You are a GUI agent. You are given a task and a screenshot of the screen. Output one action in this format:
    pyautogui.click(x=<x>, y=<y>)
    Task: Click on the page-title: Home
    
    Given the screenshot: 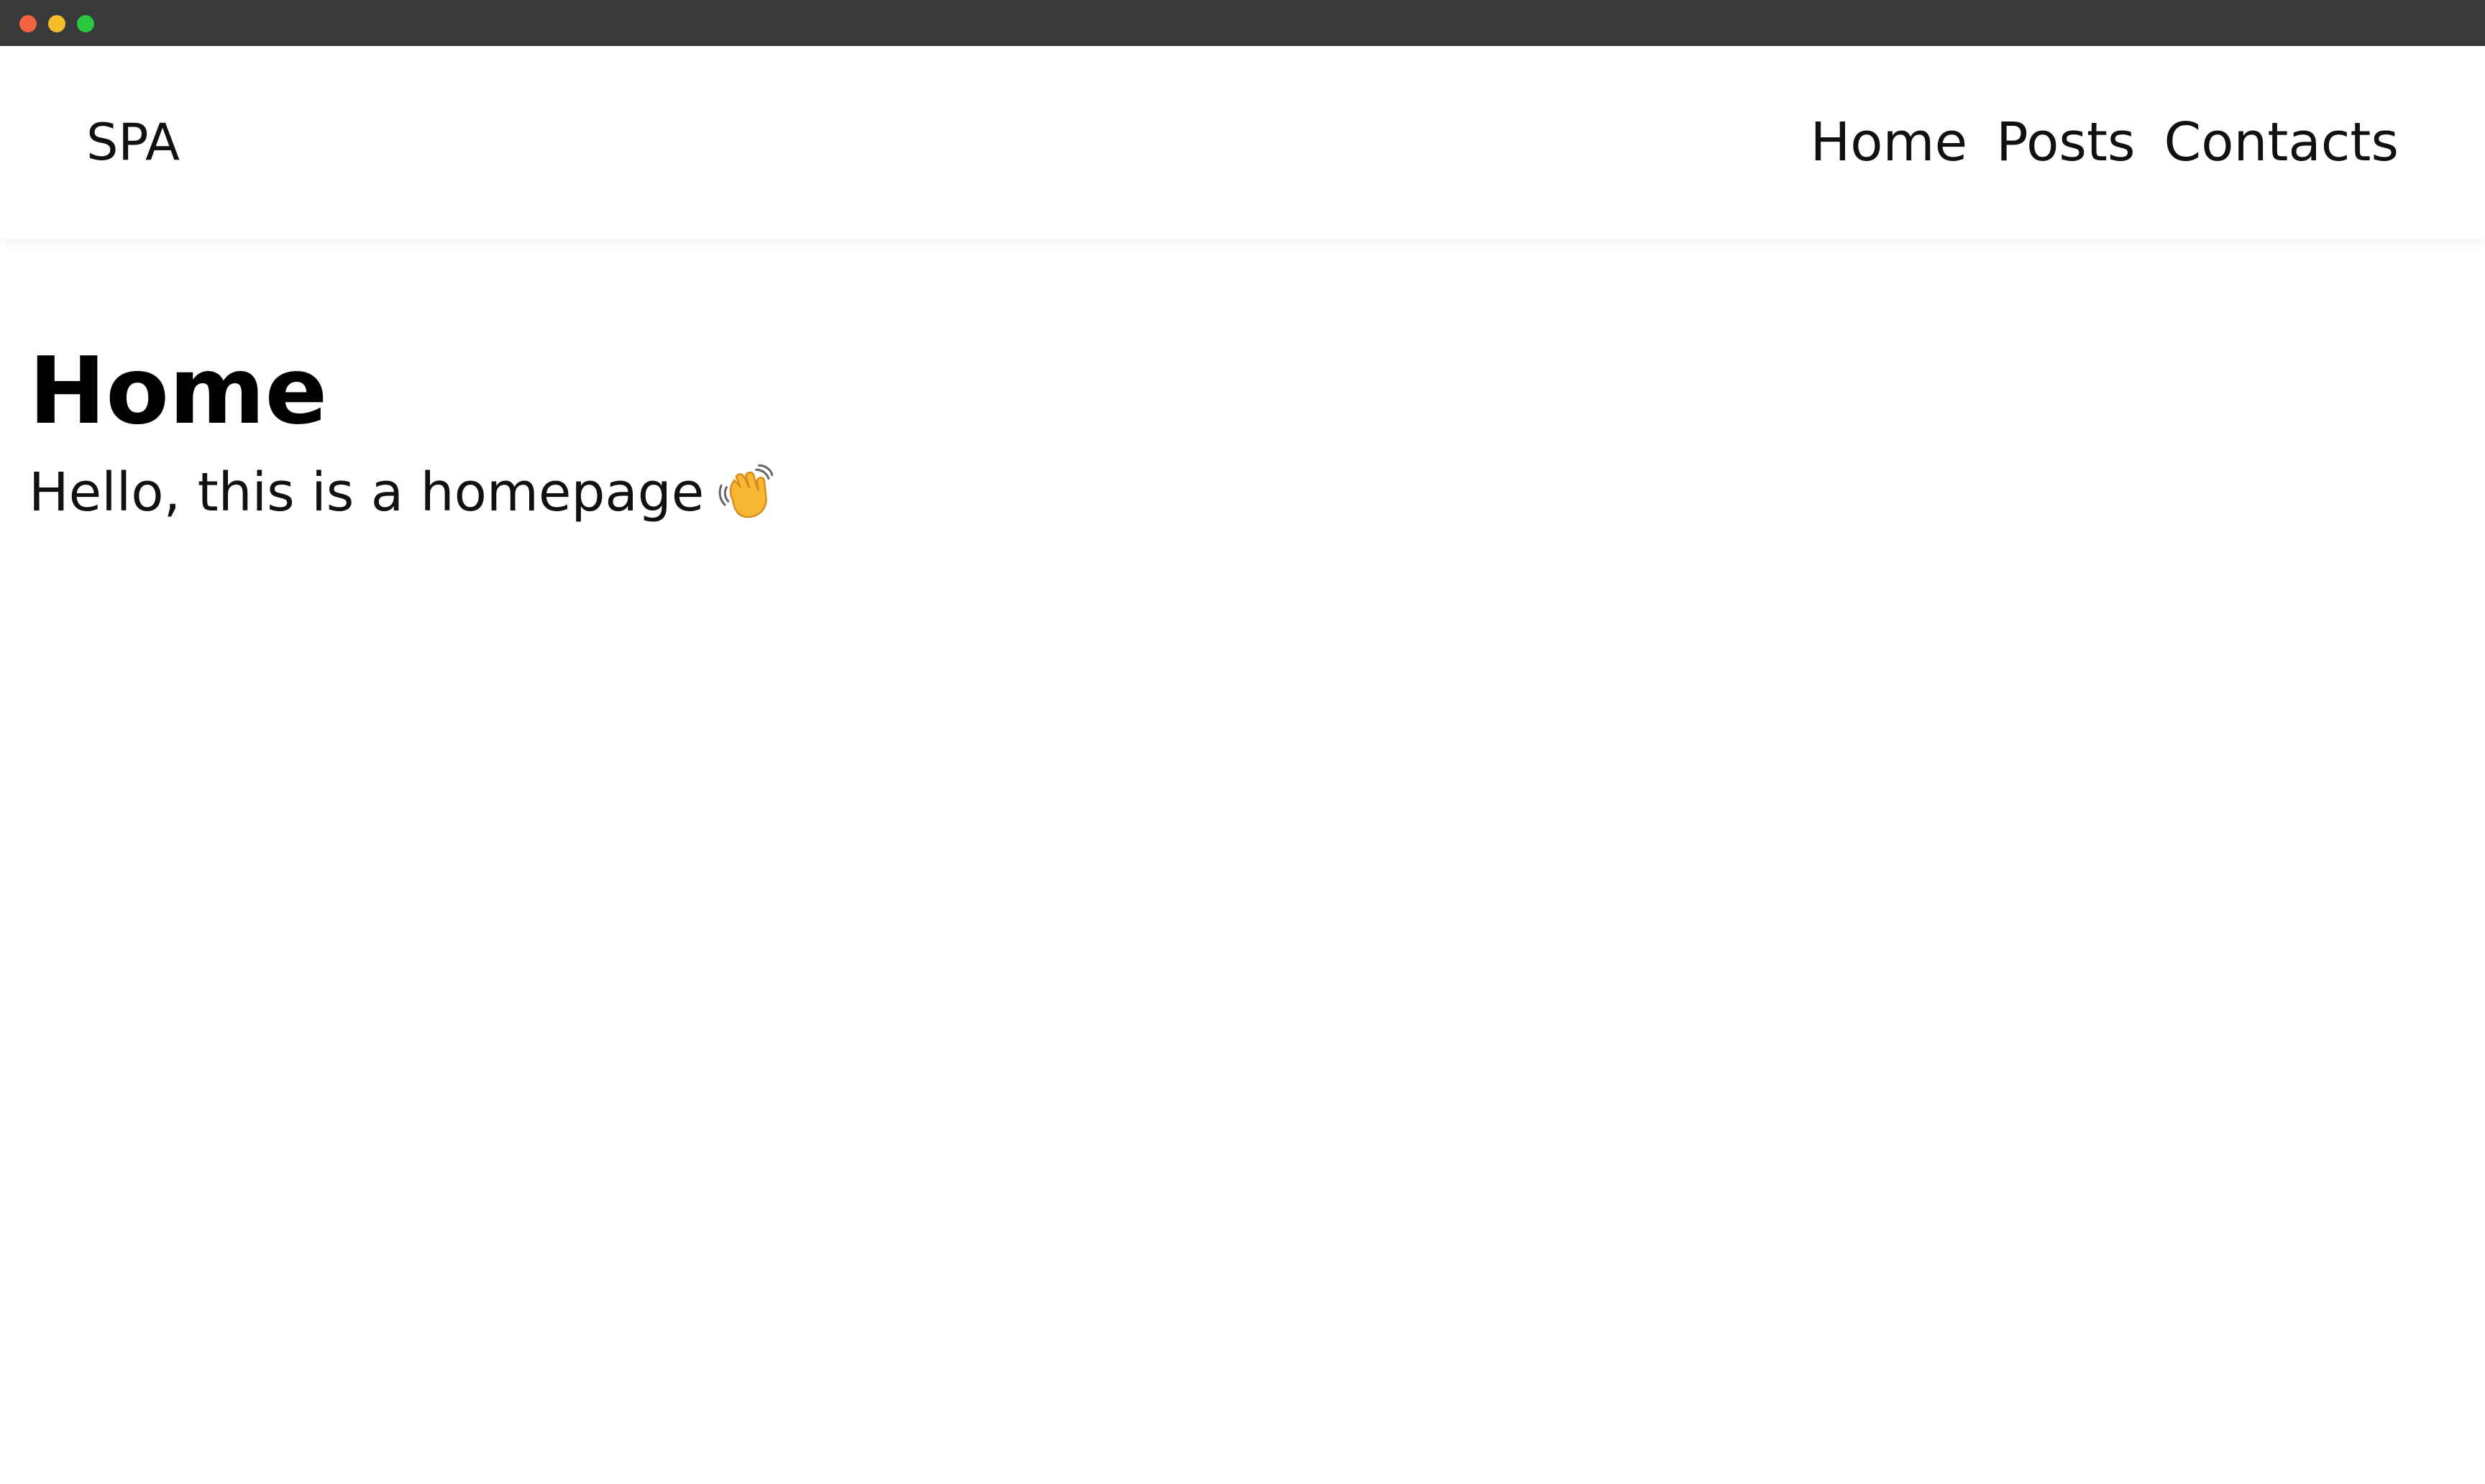 What is the action you would take?
    pyautogui.click(x=178, y=391)
    